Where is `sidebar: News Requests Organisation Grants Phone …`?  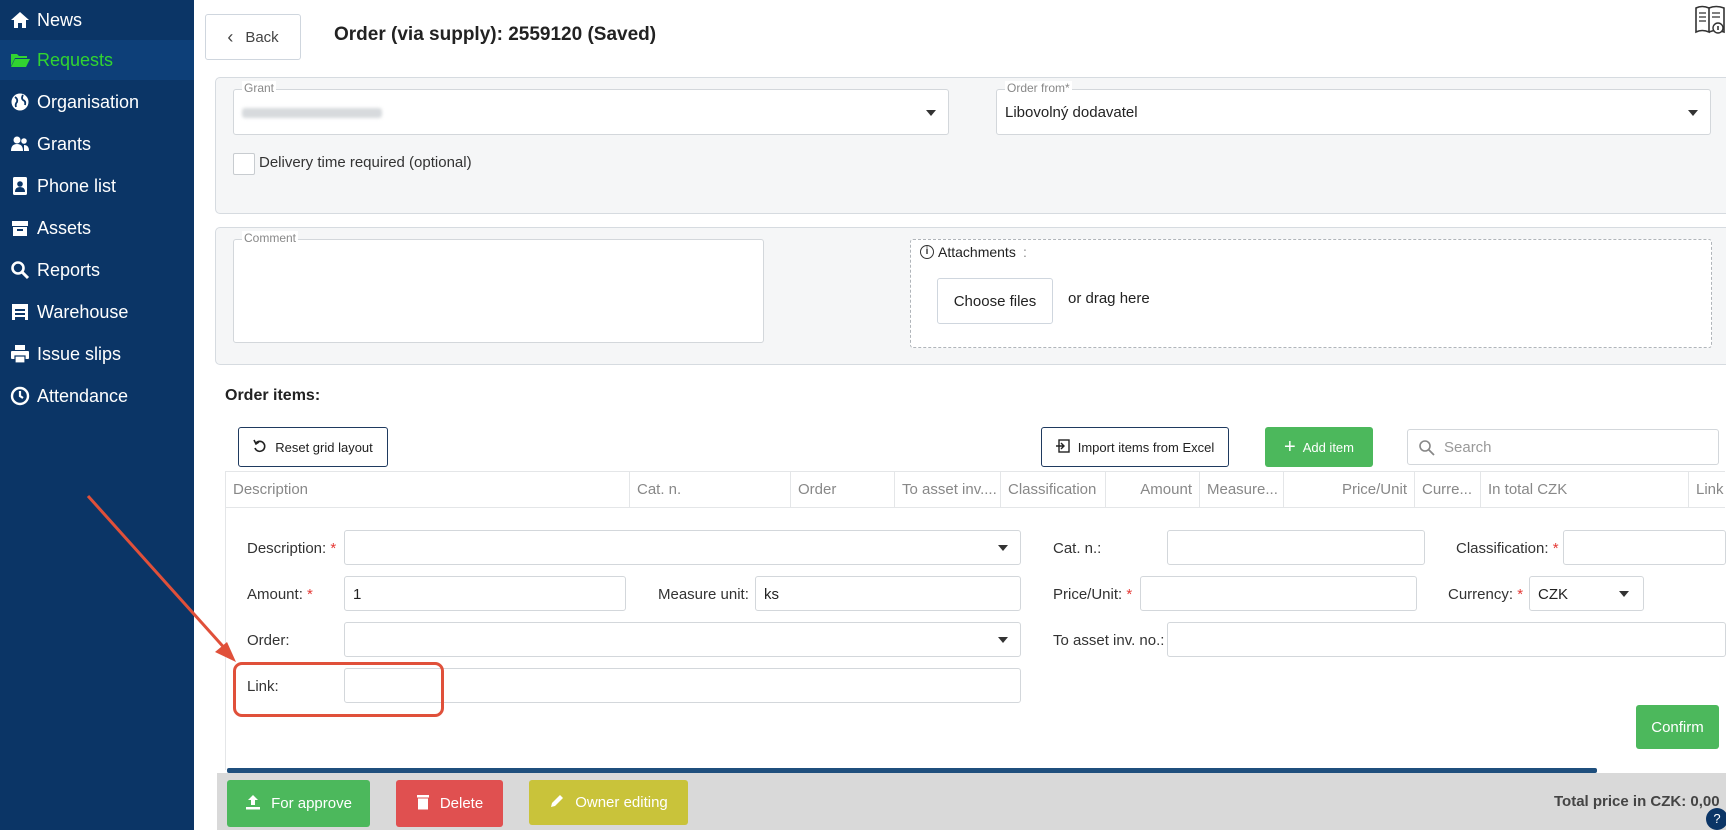
sidebar: News Requests Organisation Grants Phone … is located at coordinates (97, 415).